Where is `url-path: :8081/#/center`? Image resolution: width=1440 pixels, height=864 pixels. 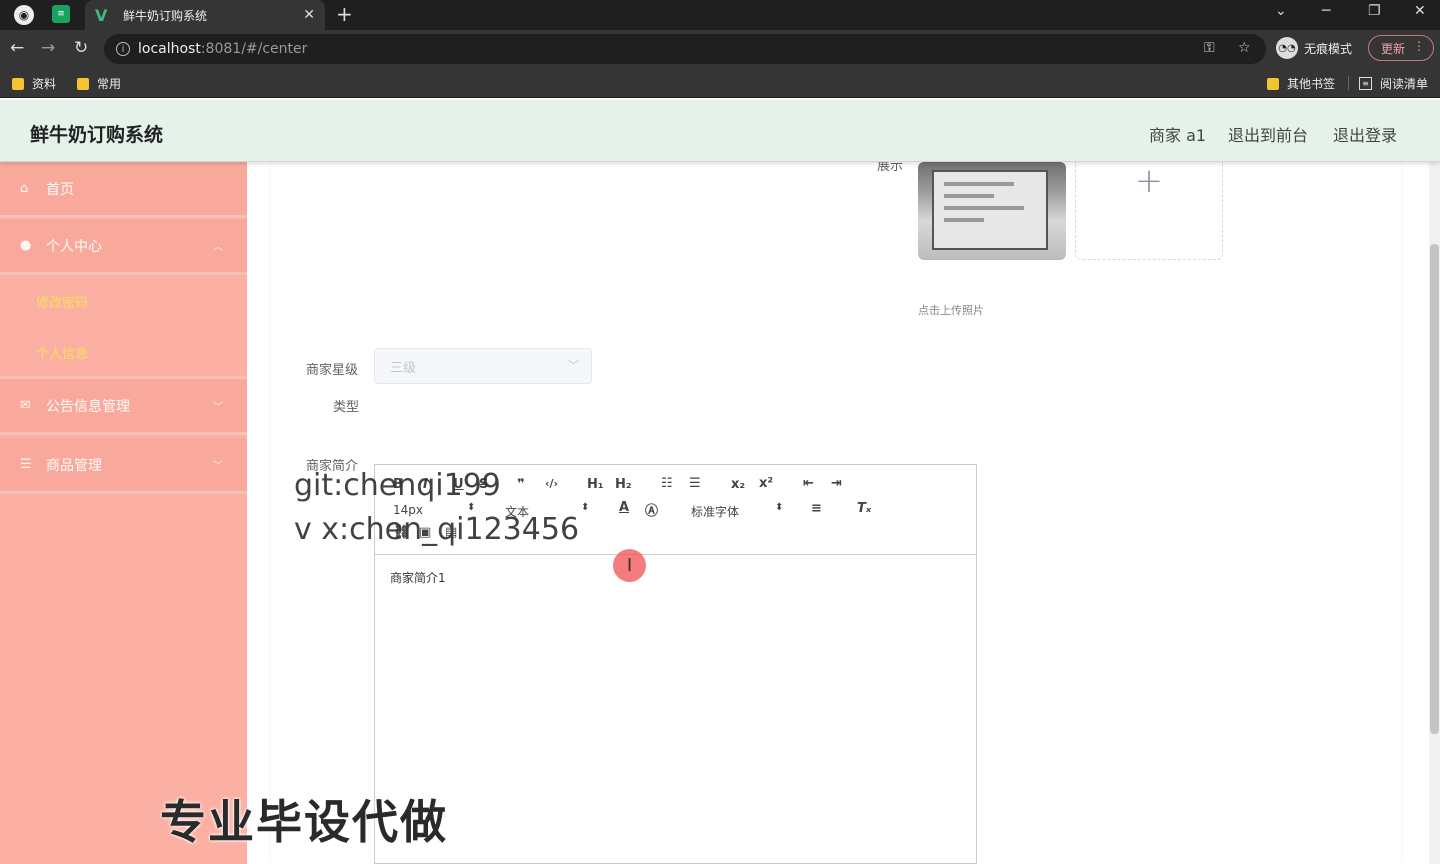
url-path: :8081/#/center is located at coordinates (254, 49).